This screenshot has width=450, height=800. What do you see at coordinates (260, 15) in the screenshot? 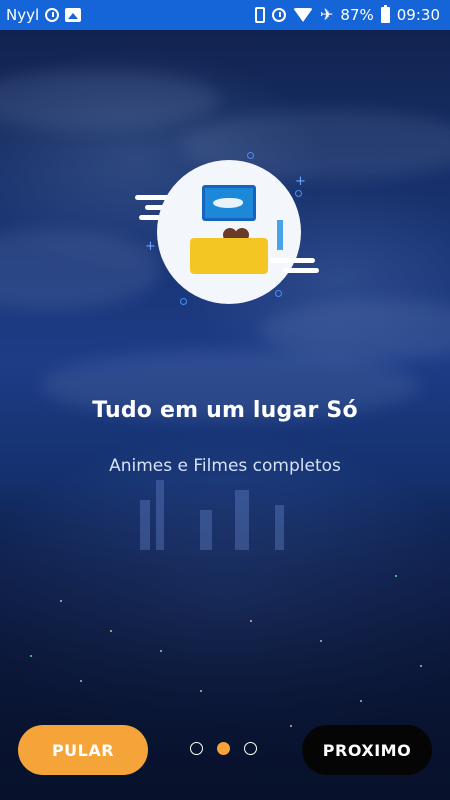
I see `vibrate-icon` at bounding box center [260, 15].